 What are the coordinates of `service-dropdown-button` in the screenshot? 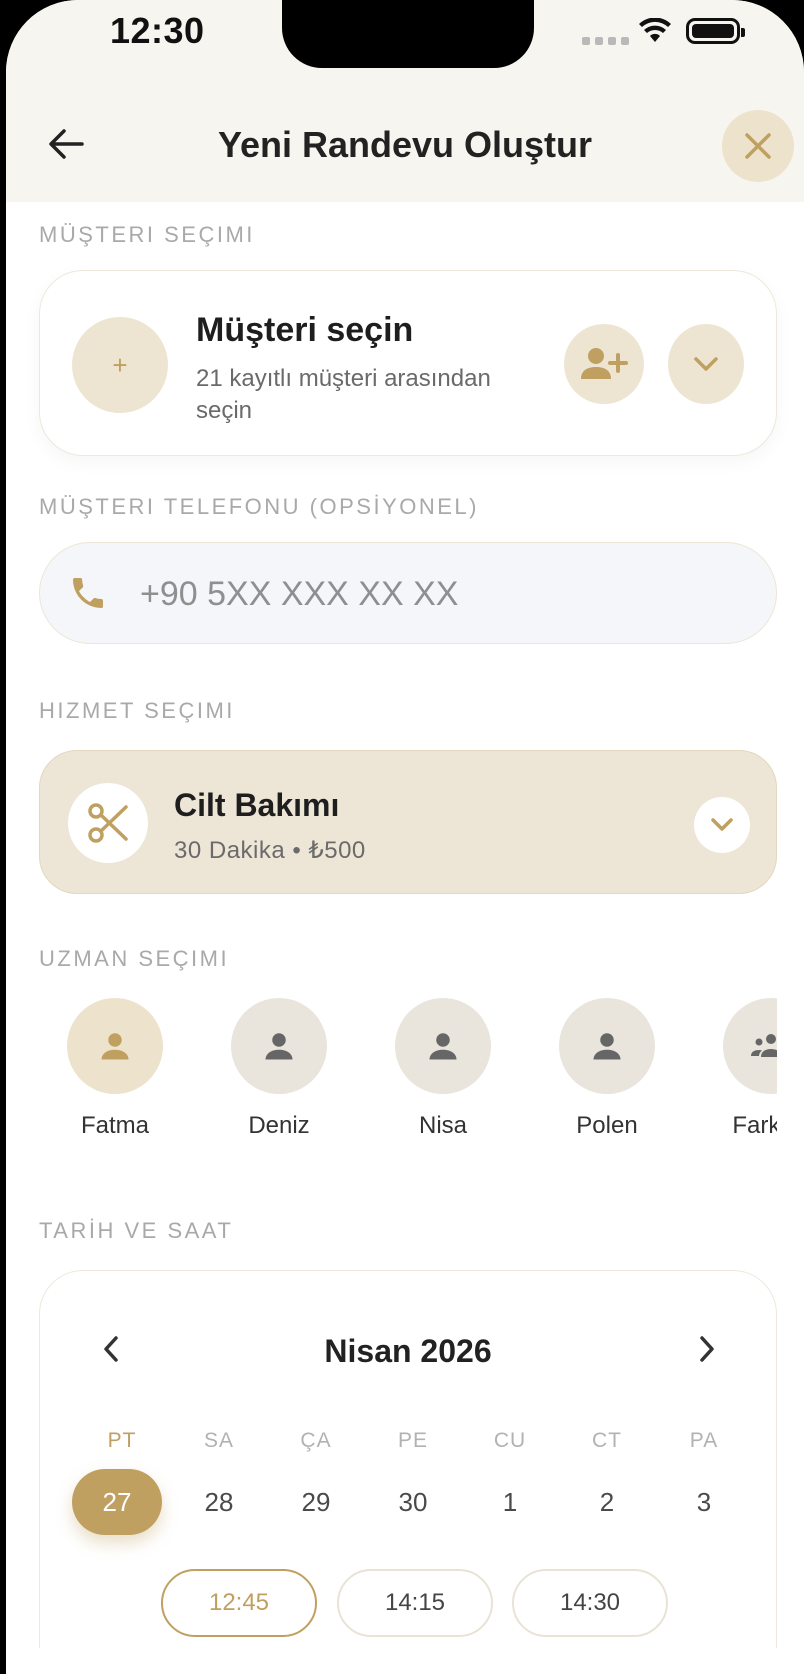 It's located at (722, 825).